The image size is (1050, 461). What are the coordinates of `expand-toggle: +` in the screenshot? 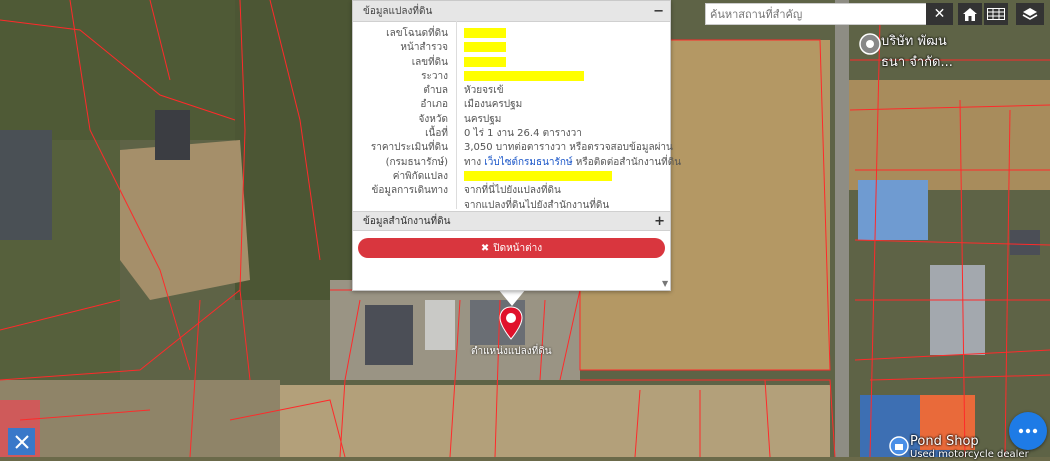 It's located at (659, 221).